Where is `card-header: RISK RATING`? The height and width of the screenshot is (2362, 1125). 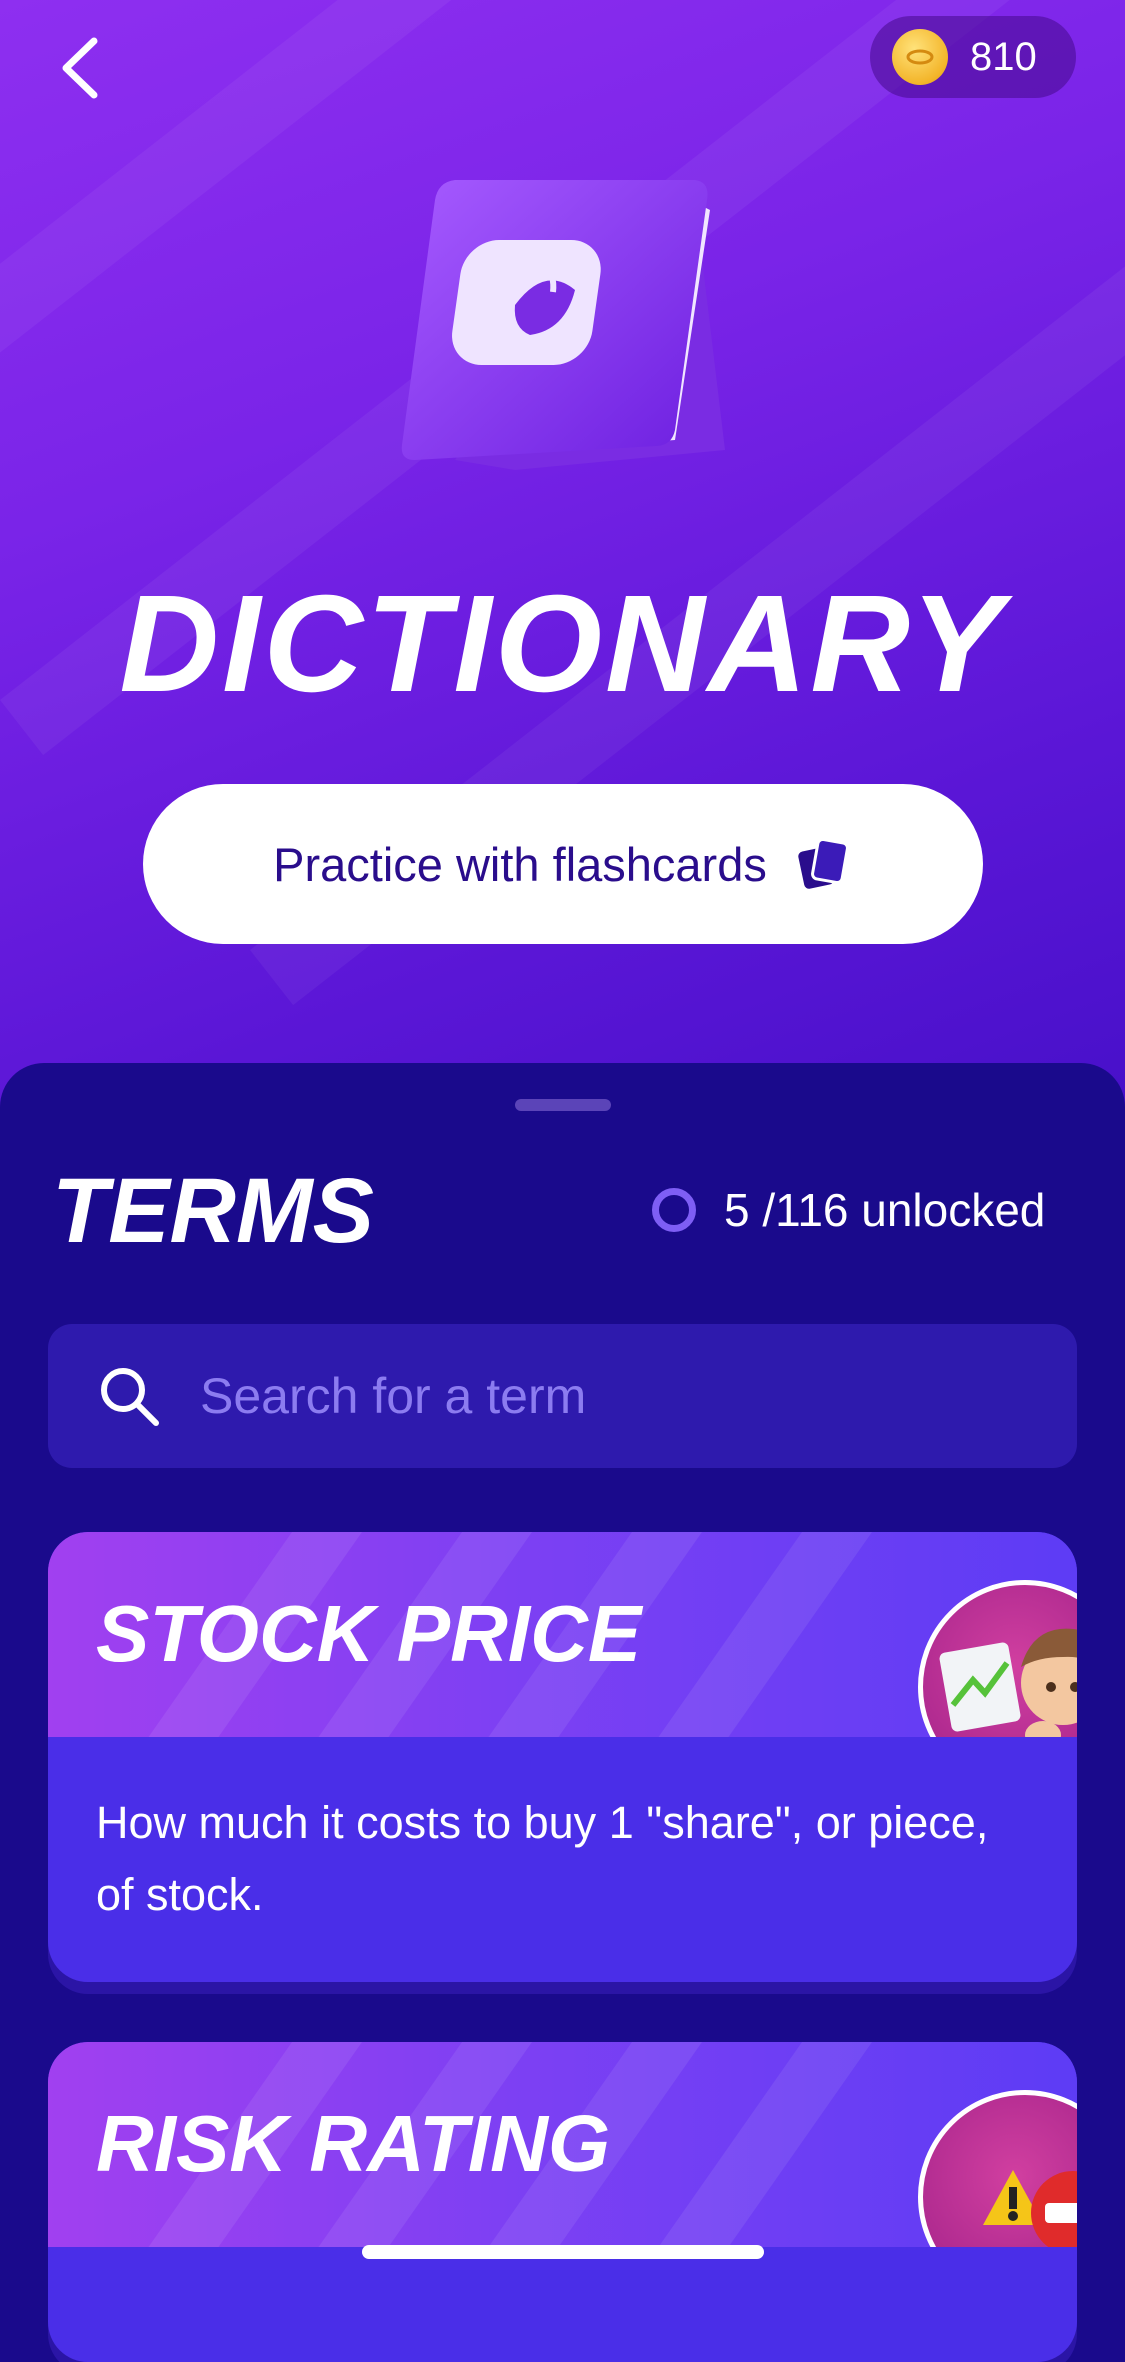
card-header: RISK RATING is located at coordinates (562, 2144).